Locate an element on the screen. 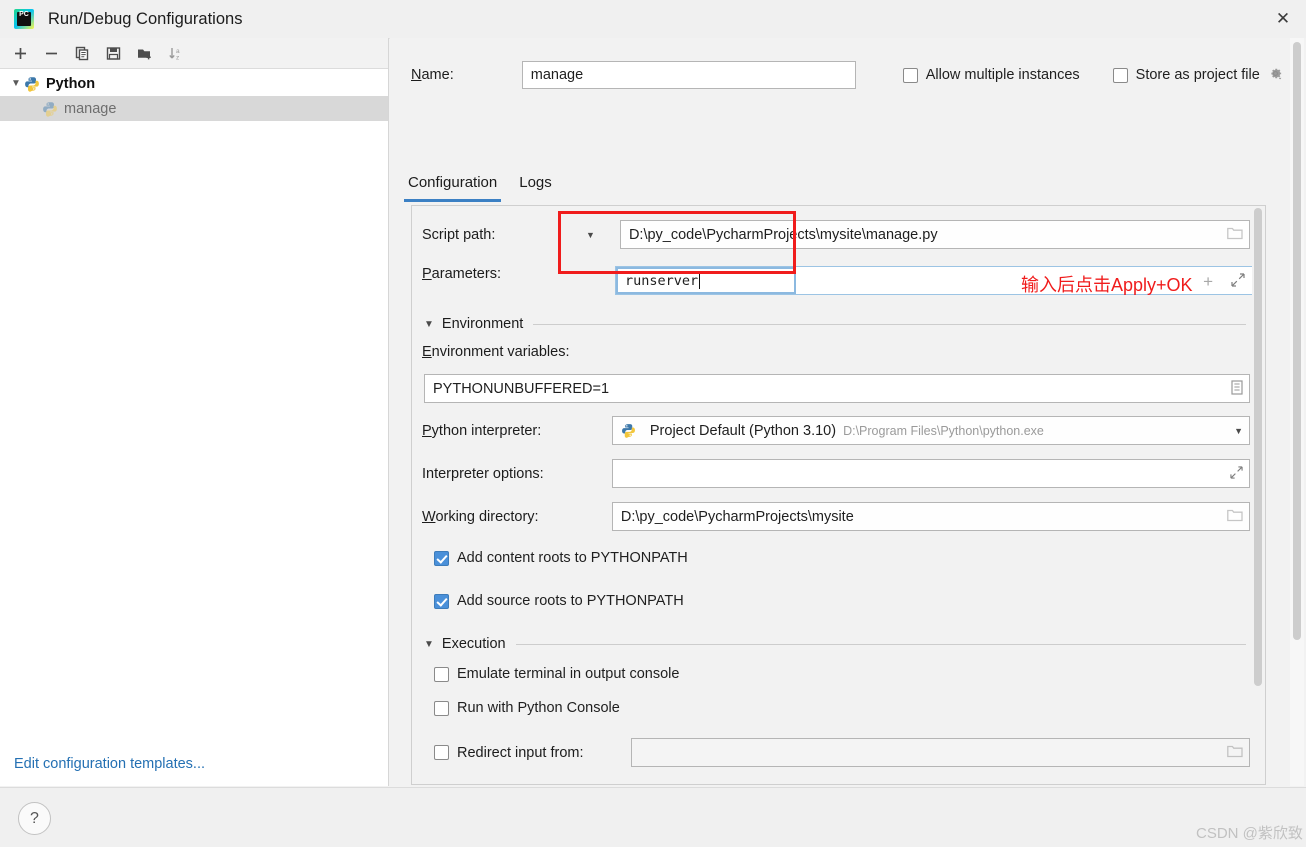 This screenshot has width=1306, height=847. add-content-roots-checkbox: Add content roots to PYTHONPATH is located at coordinates (561, 558).